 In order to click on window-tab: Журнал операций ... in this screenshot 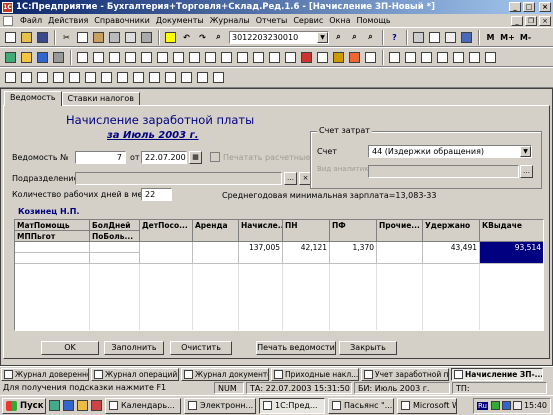, I will do `click(135, 374)`.